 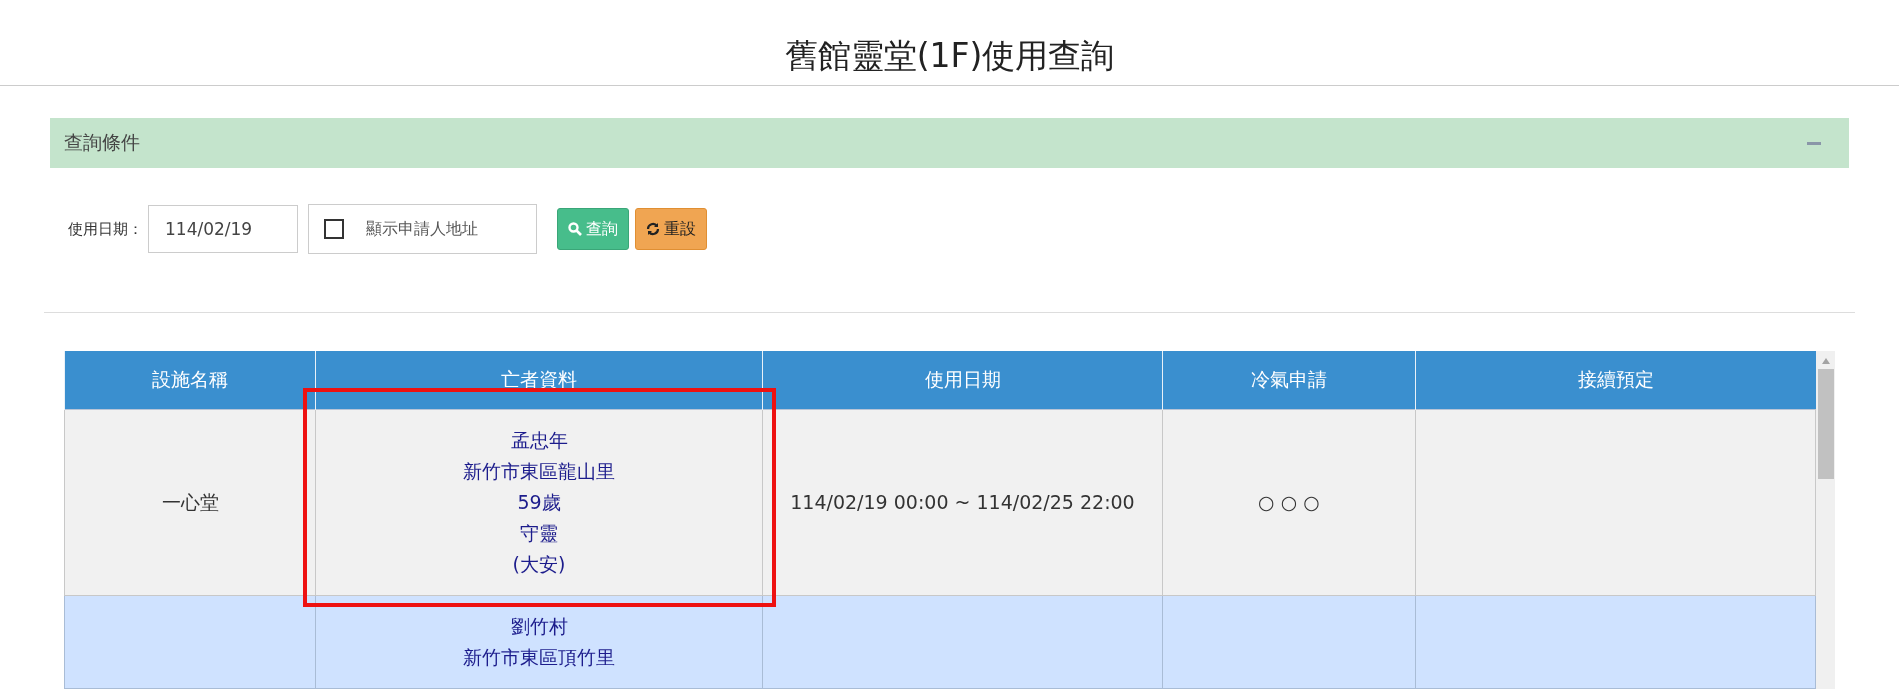 I want to click on column-header: 冷氣申請, so click(x=1289, y=380).